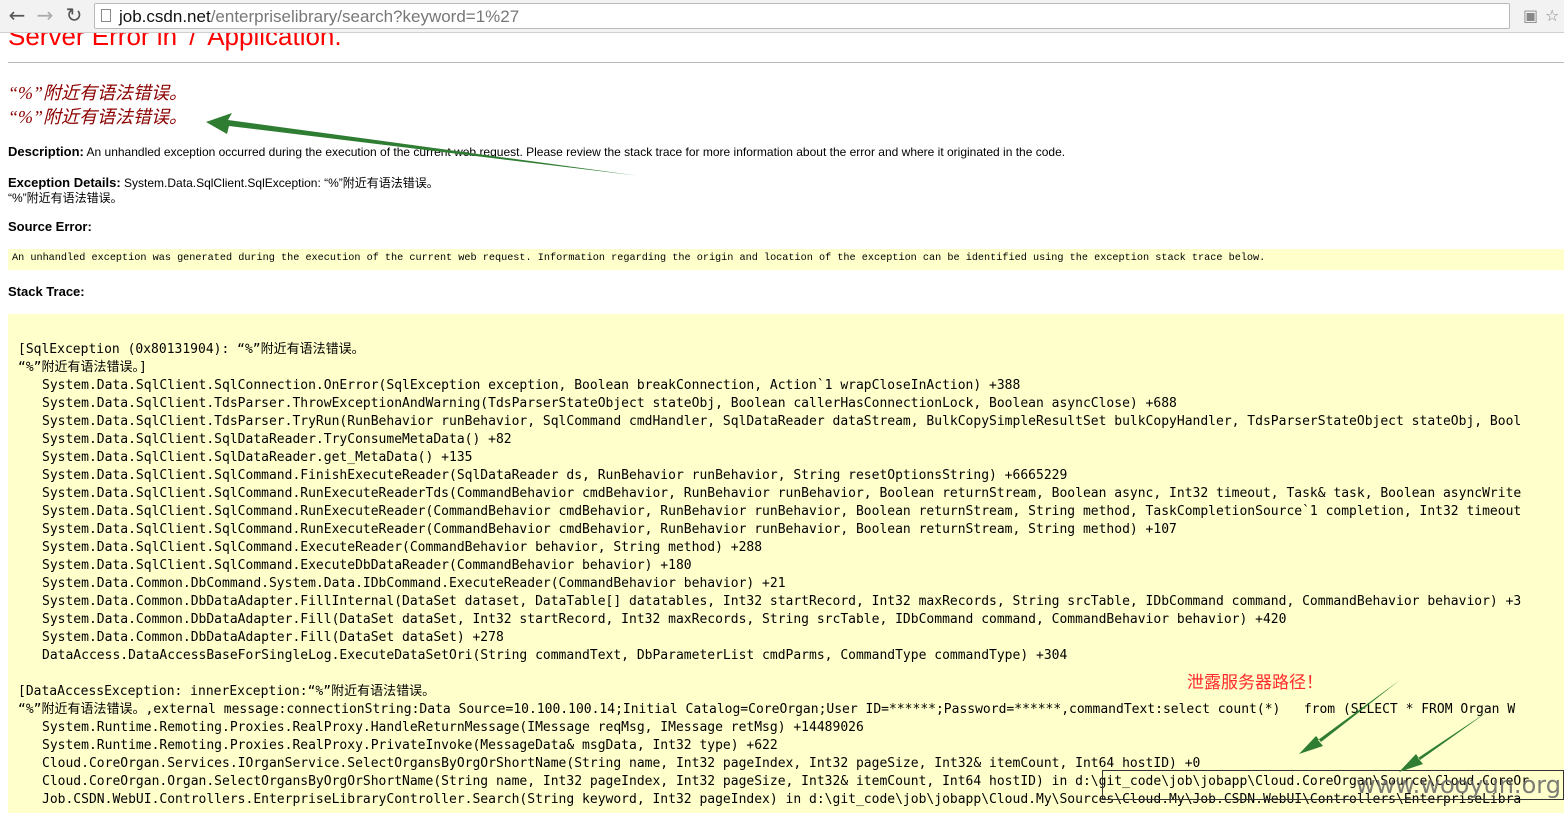 Image resolution: width=1564 pixels, height=813 pixels. I want to click on arrow-to-hostid, so click(1349, 717).